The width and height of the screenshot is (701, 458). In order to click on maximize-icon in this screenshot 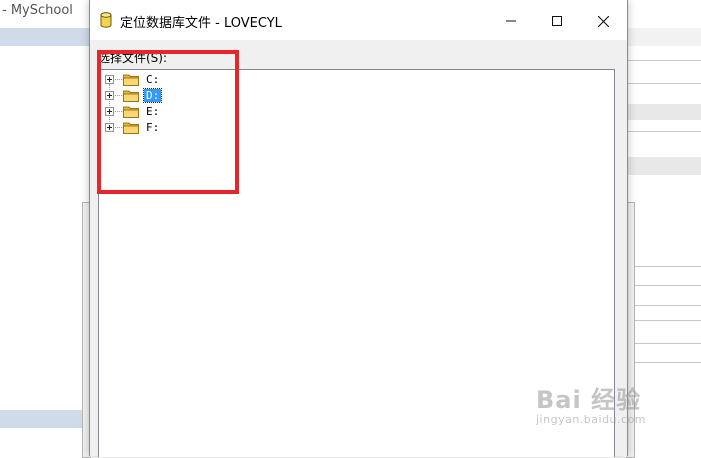, I will do `click(557, 21)`.